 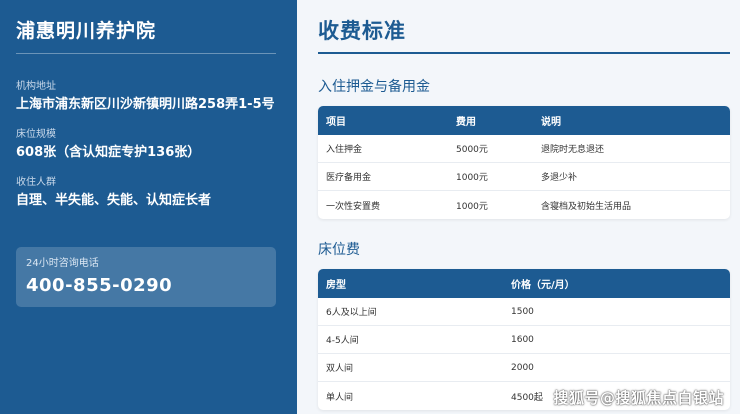 I want to click on column-header-note: 说明, so click(x=551, y=122).